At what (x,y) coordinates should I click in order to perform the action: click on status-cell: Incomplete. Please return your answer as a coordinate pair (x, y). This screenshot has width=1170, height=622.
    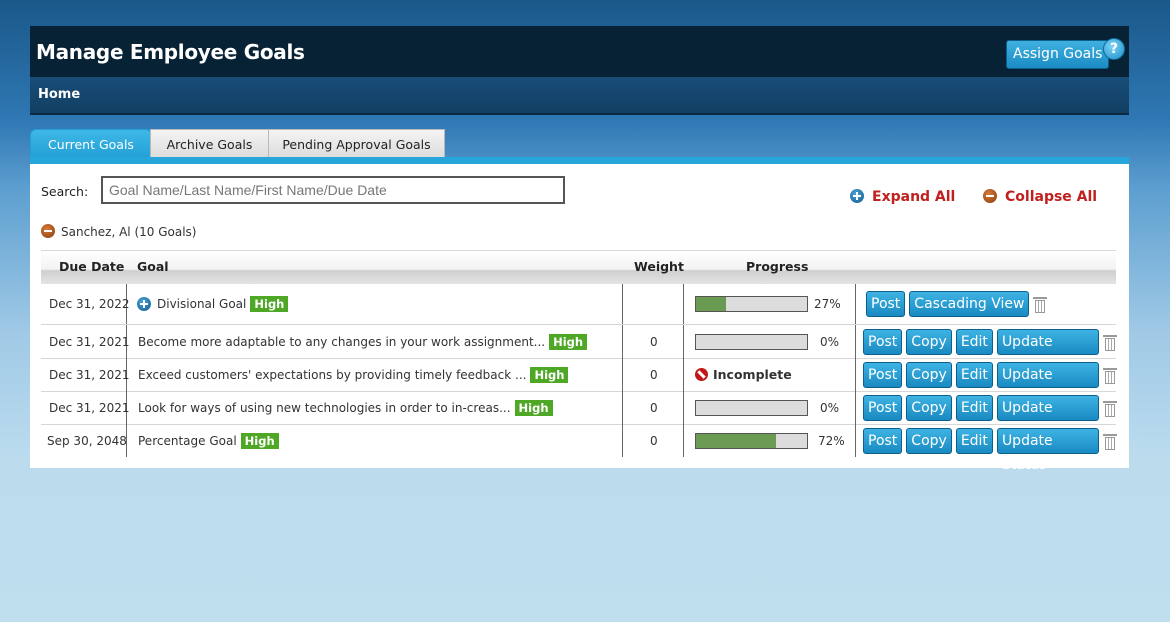
    Looking at the image, I should click on (743, 374).